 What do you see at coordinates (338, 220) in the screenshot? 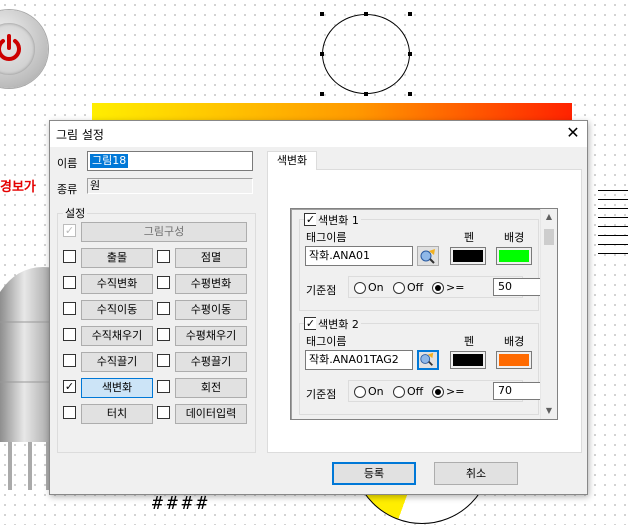
I see `entry-1-title: 색변화 1` at bounding box center [338, 220].